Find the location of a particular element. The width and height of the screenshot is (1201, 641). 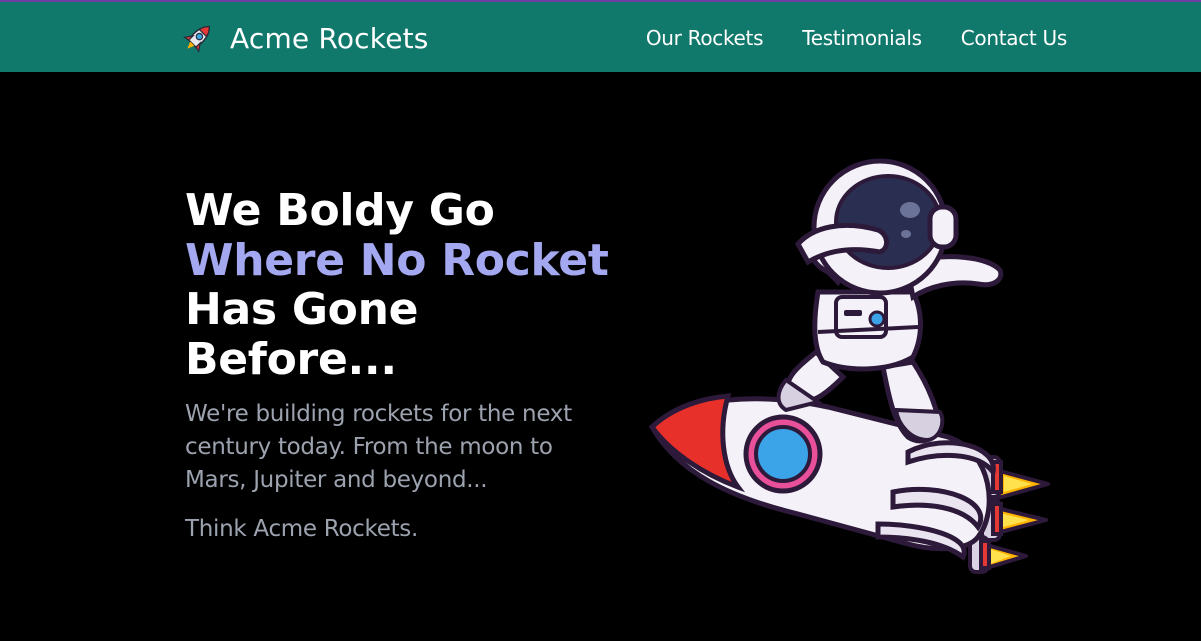

nav-link-testimonials: Testimonials is located at coordinates (862, 38).